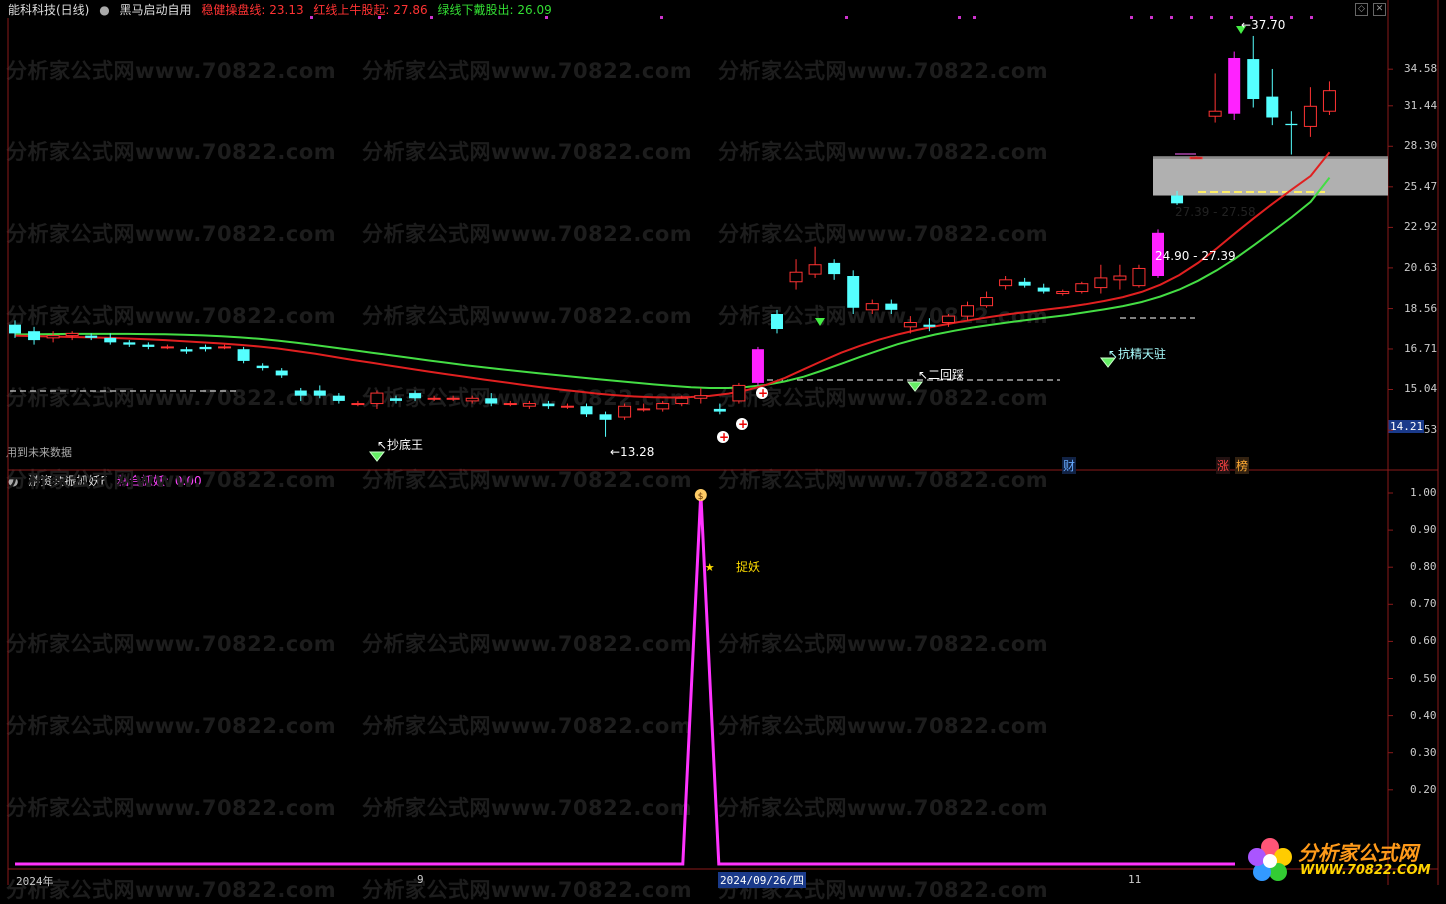 The image size is (1446, 904). What do you see at coordinates (710, 567) in the screenshot?
I see `star-icon: ★` at bounding box center [710, 567].